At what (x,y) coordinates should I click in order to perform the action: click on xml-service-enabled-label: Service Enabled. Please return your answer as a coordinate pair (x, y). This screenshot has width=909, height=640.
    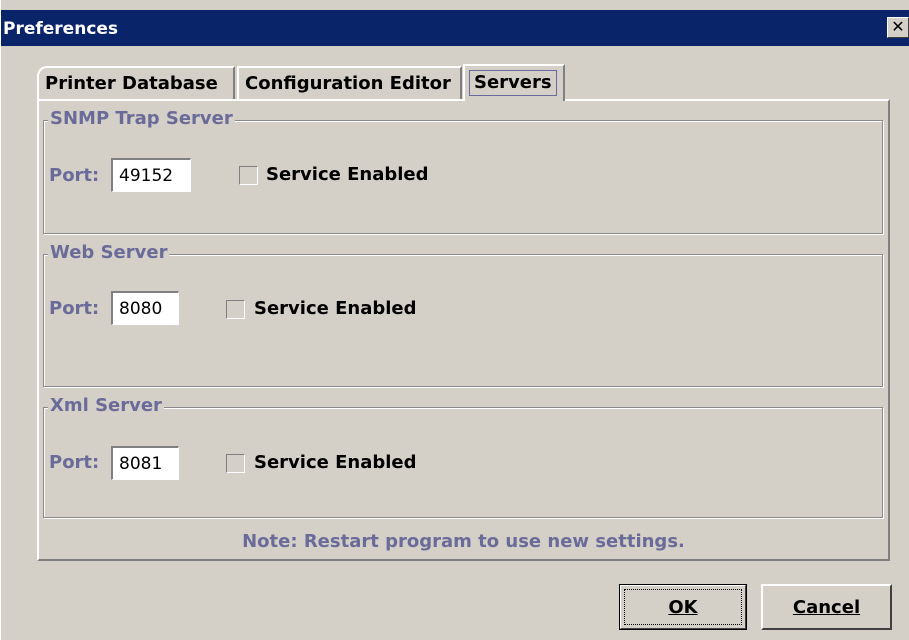
    Looking at the image, I should click on (335, 462).